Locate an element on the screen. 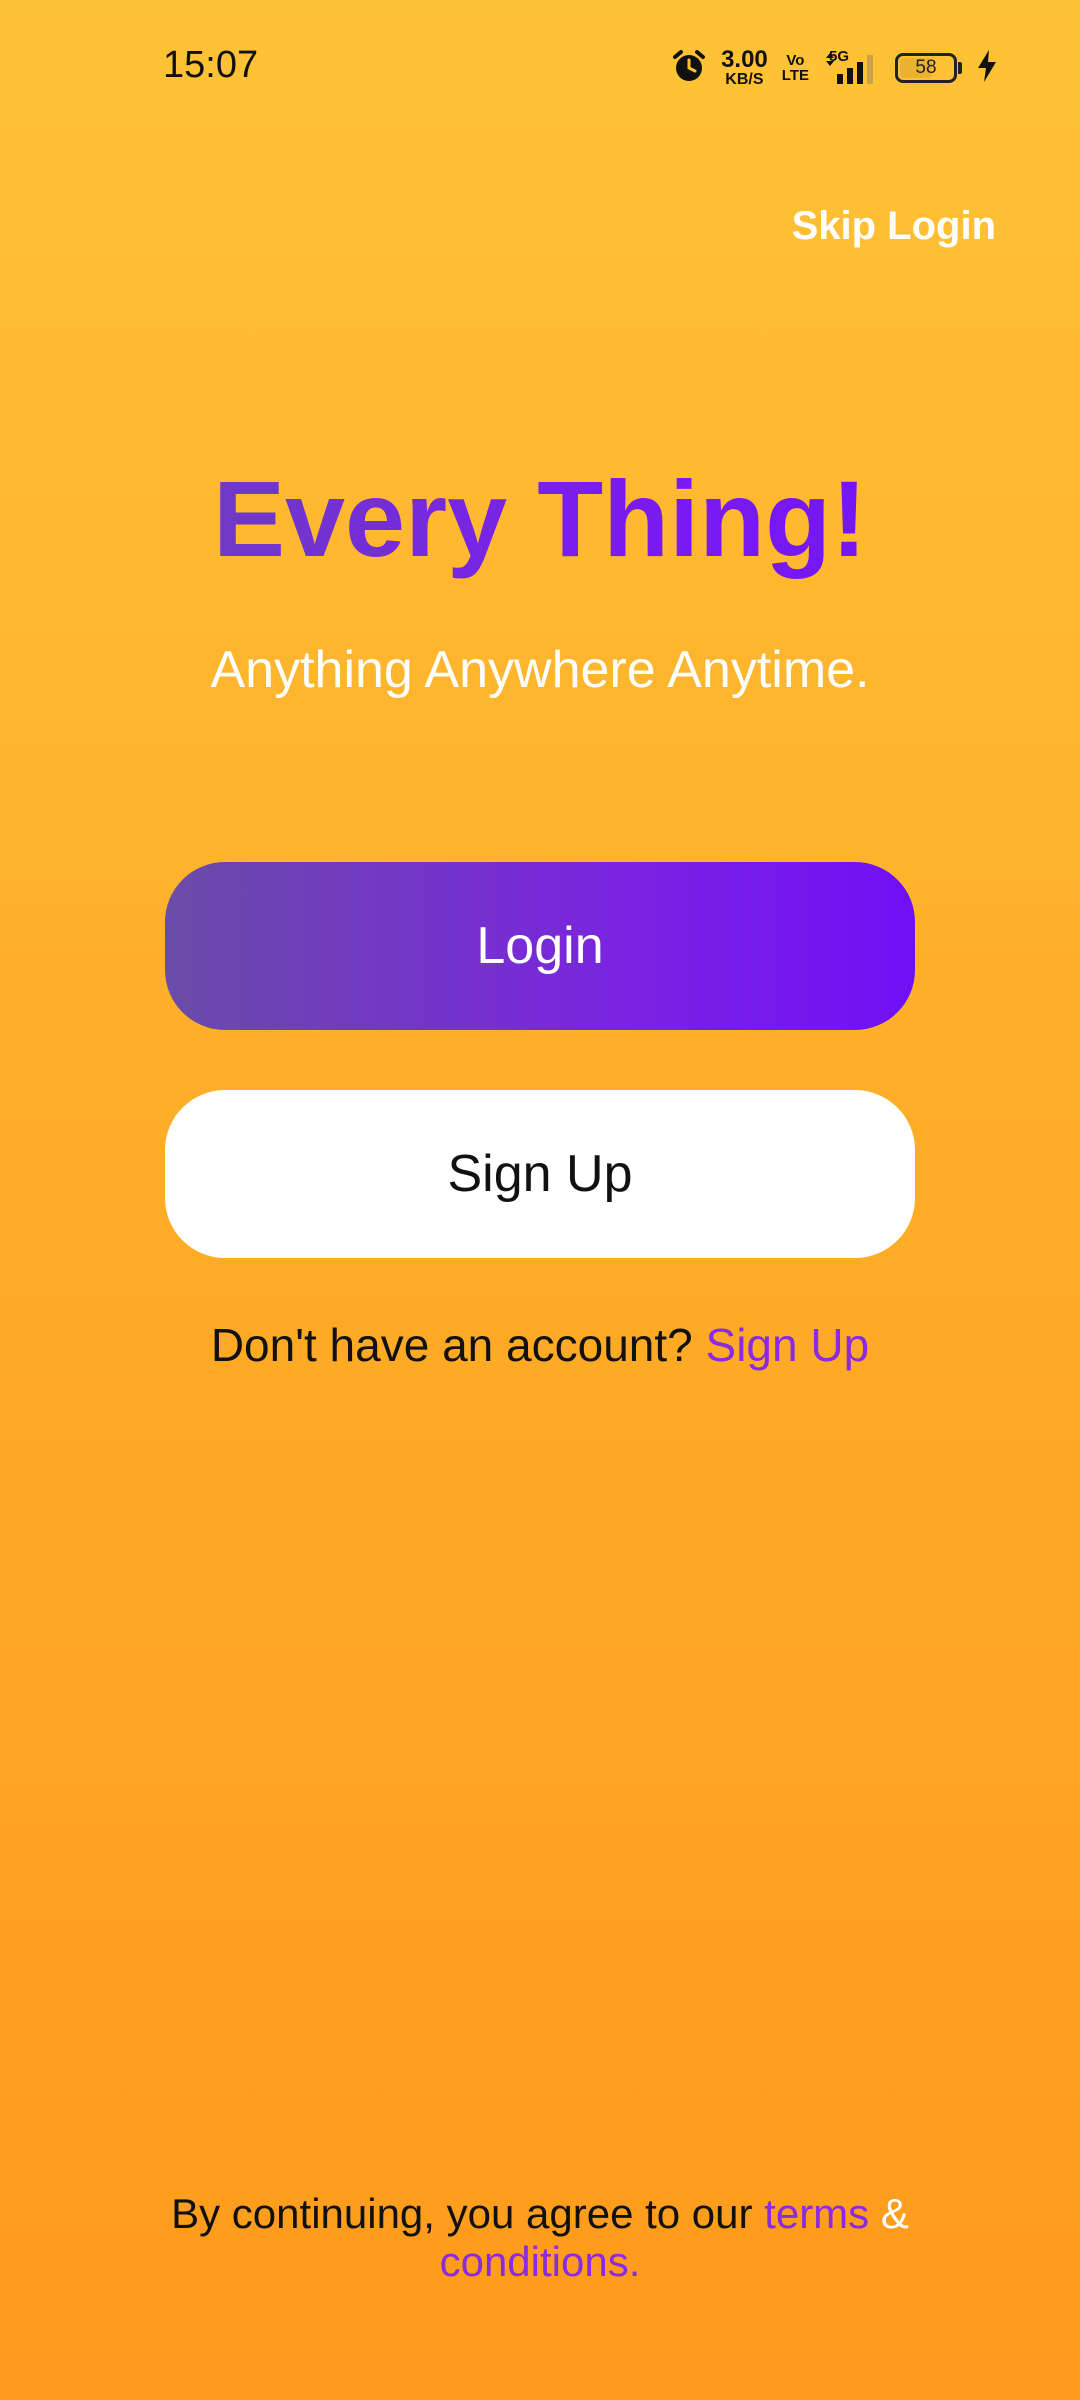 The image size is (1080, 2400). battery-cap is located at coordinates (960, 68).